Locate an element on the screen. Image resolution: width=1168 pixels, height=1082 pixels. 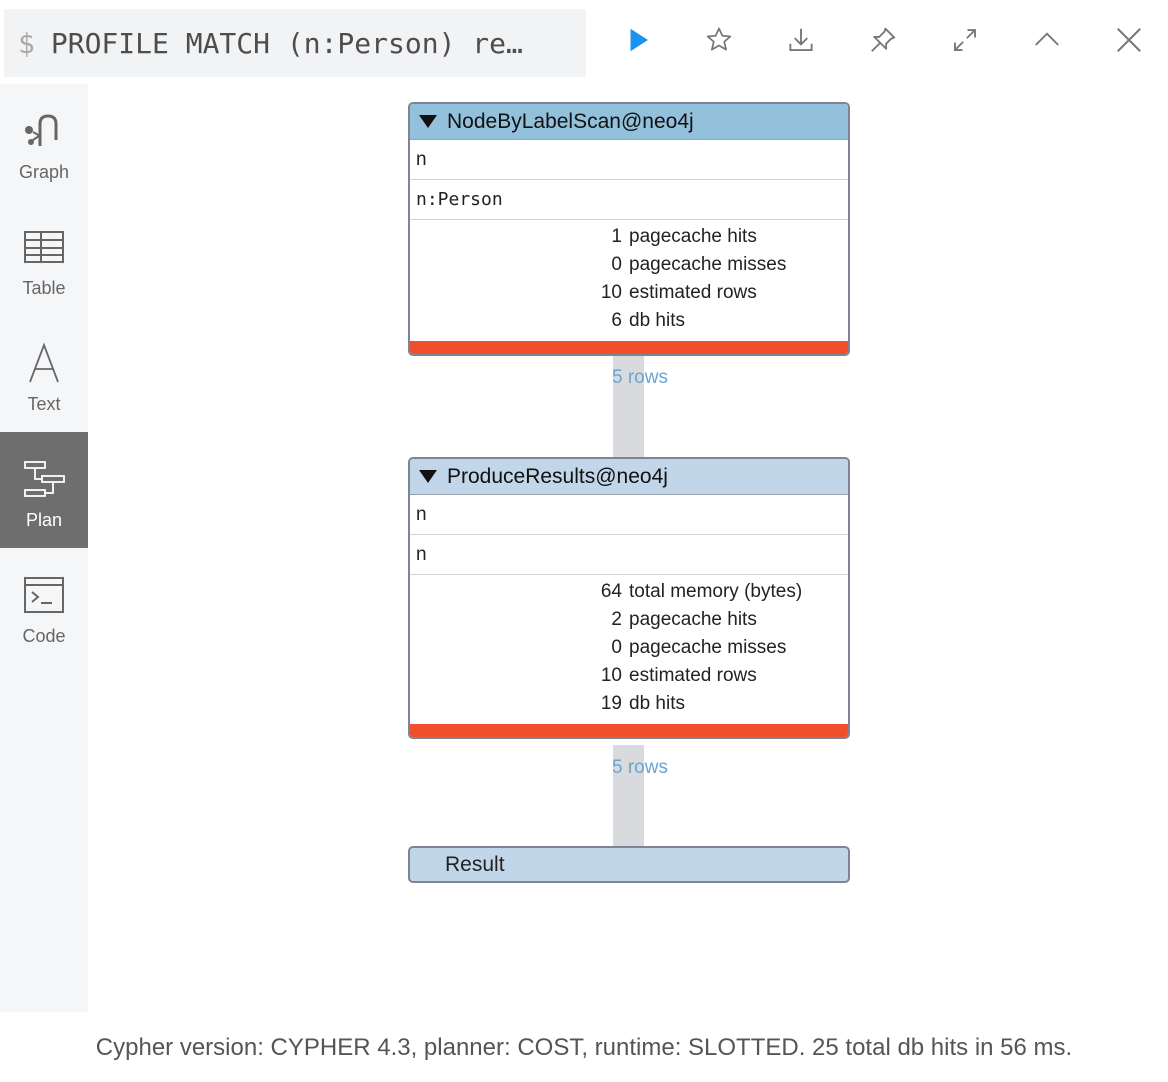
run-button is located at coordinates (638, 40).